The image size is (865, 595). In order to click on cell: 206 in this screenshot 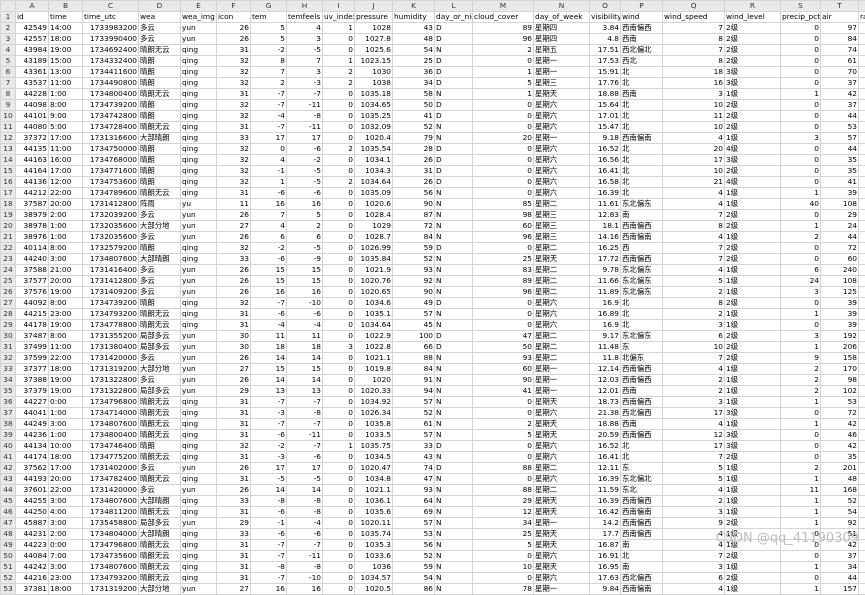, I will do `click(840, 347)`.